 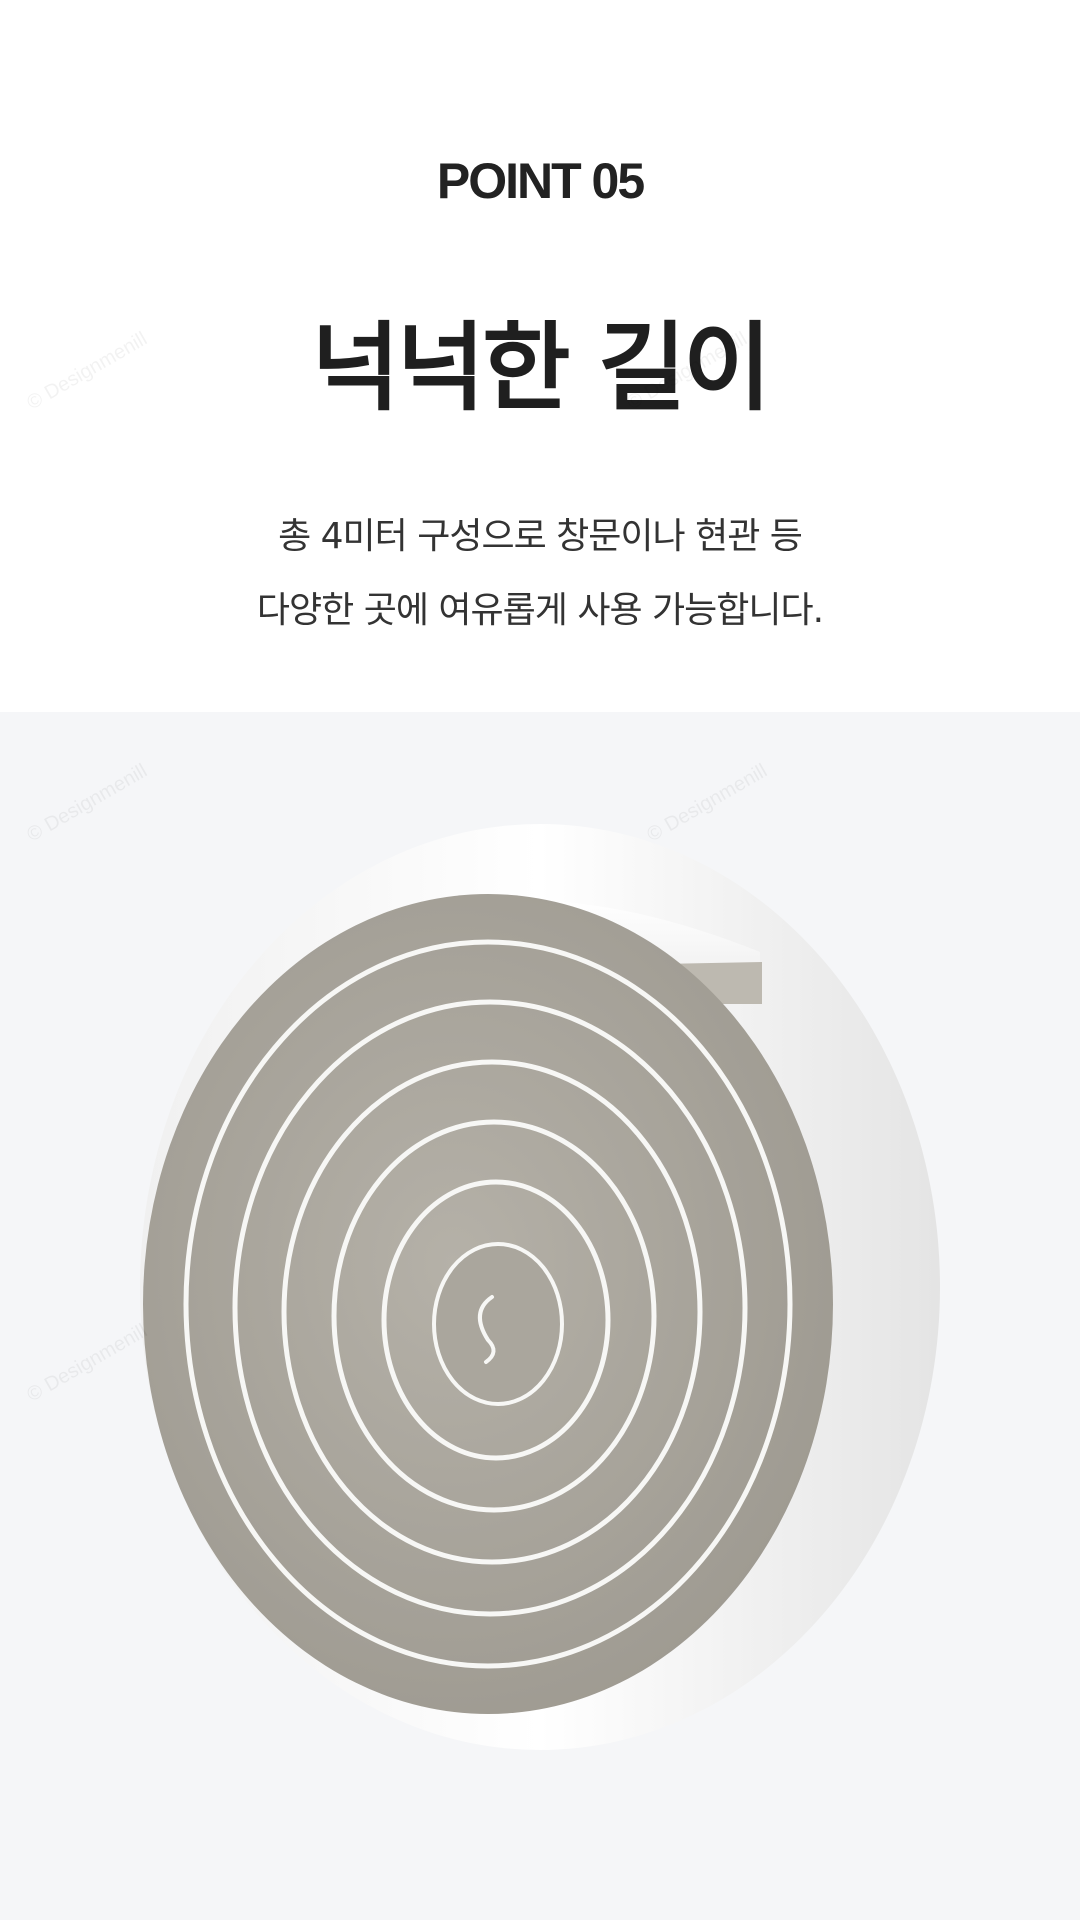 What do you see at coordinates (541, 368) in the screenshot?
I see `headline: 넉넉한 길이` at bounding box center [541, 368].